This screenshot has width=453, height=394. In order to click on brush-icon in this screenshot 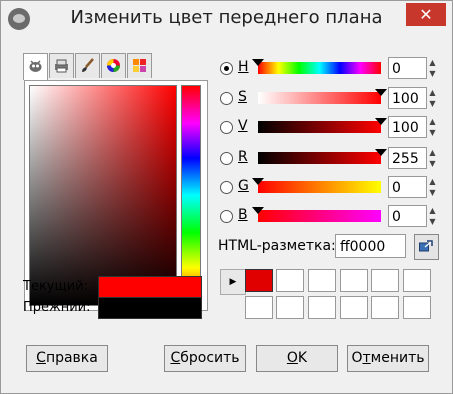, I will do `click(88, 65)`.